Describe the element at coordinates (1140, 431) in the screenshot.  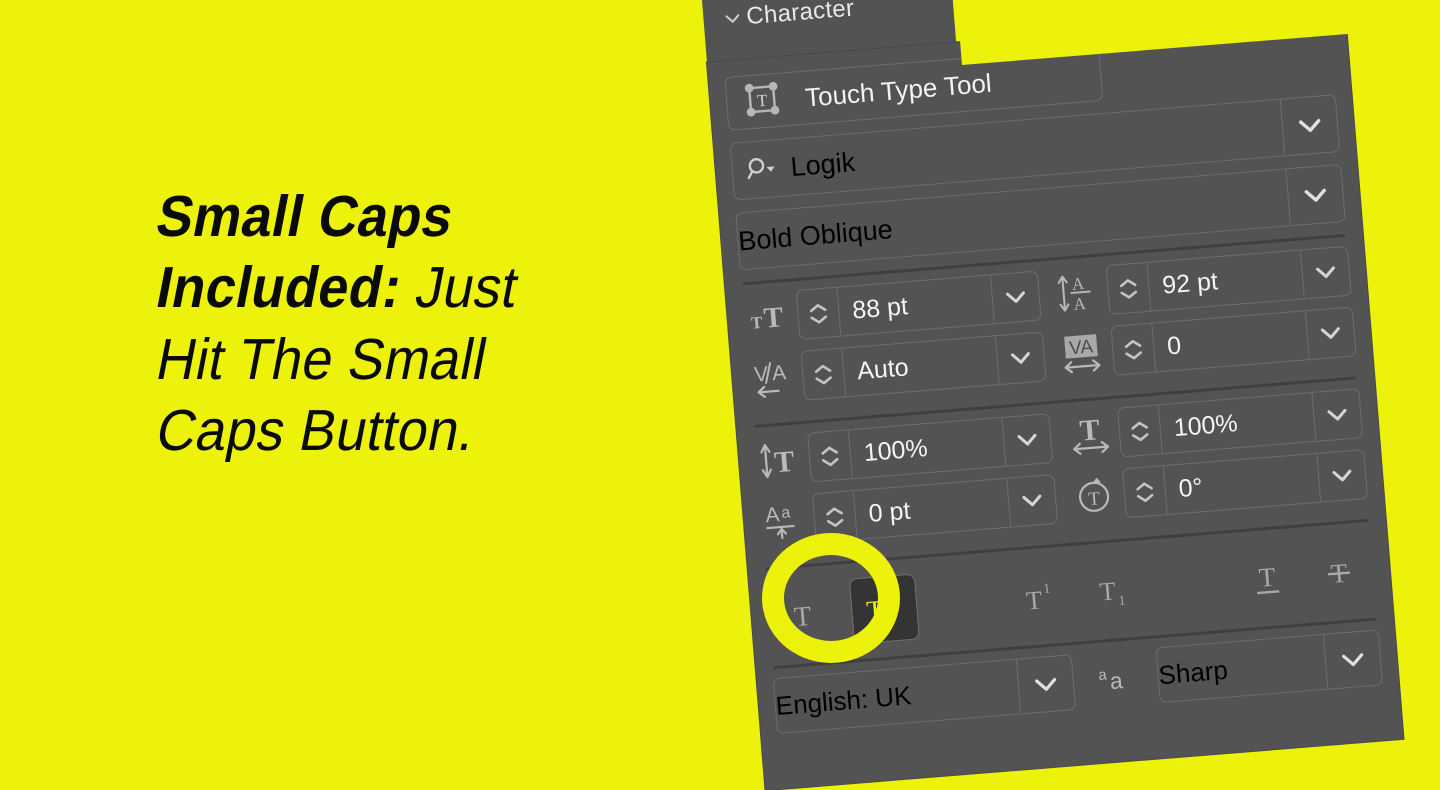
I see `horizontal-scale-stepper` at that location.